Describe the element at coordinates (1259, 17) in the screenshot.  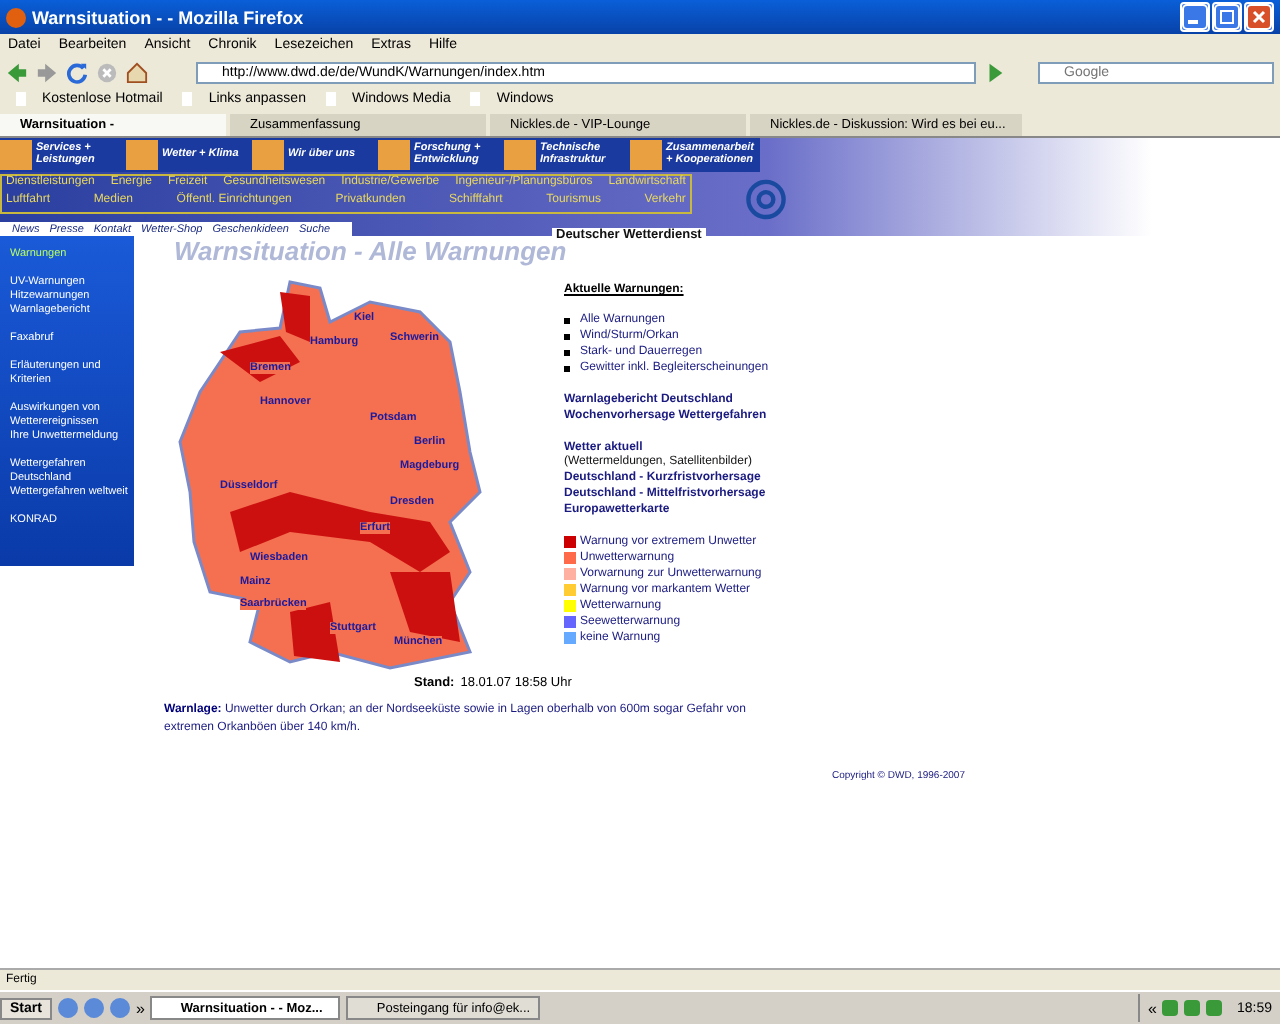
I see `close-button` at that location.